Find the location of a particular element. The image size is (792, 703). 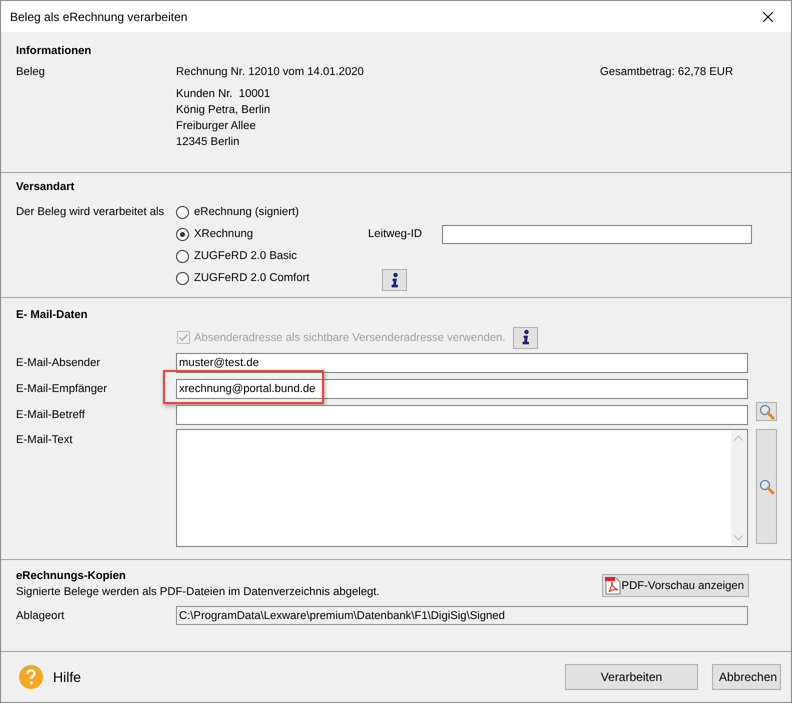

address-line: Freiburger Allee is located at coordinates (216, 126).